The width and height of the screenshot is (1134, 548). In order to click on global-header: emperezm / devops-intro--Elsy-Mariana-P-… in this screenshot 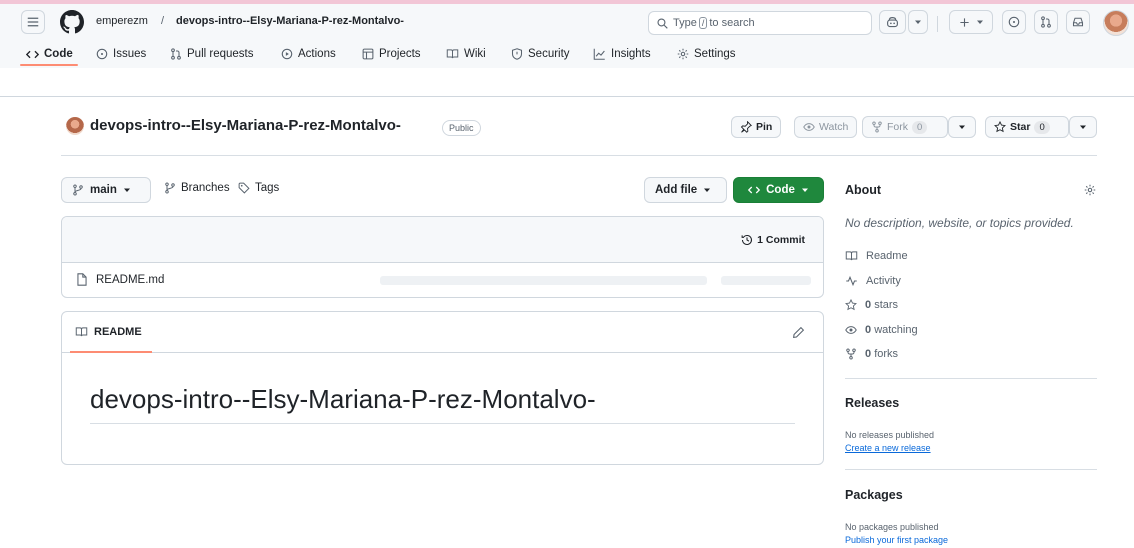, I will do `click(567, 36)`.